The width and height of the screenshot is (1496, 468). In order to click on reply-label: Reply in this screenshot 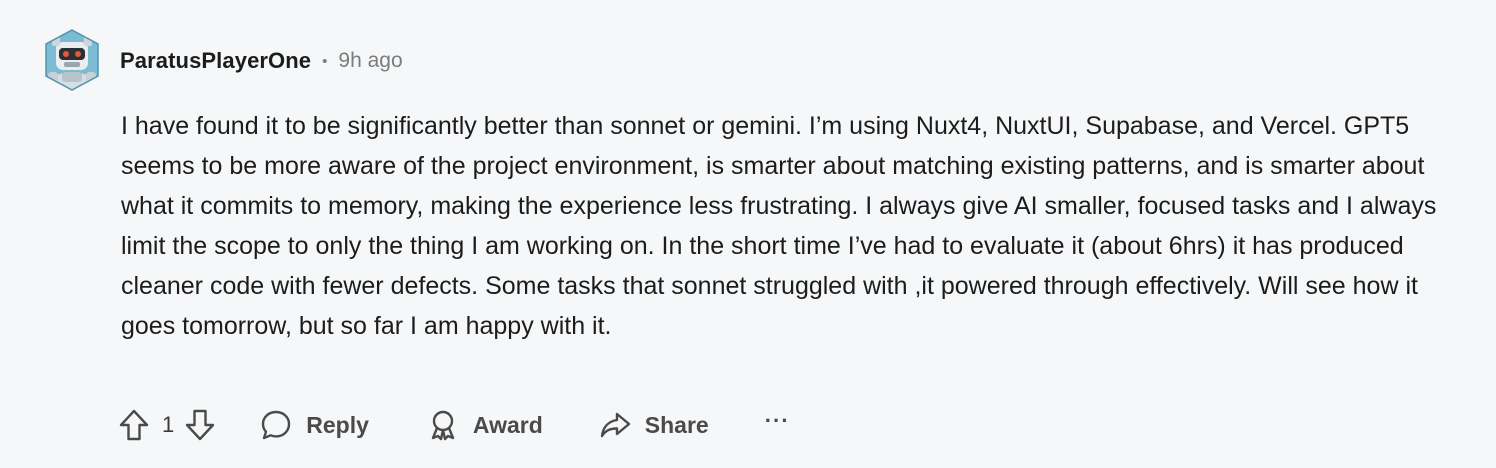, I will do `click(337, 424)`.